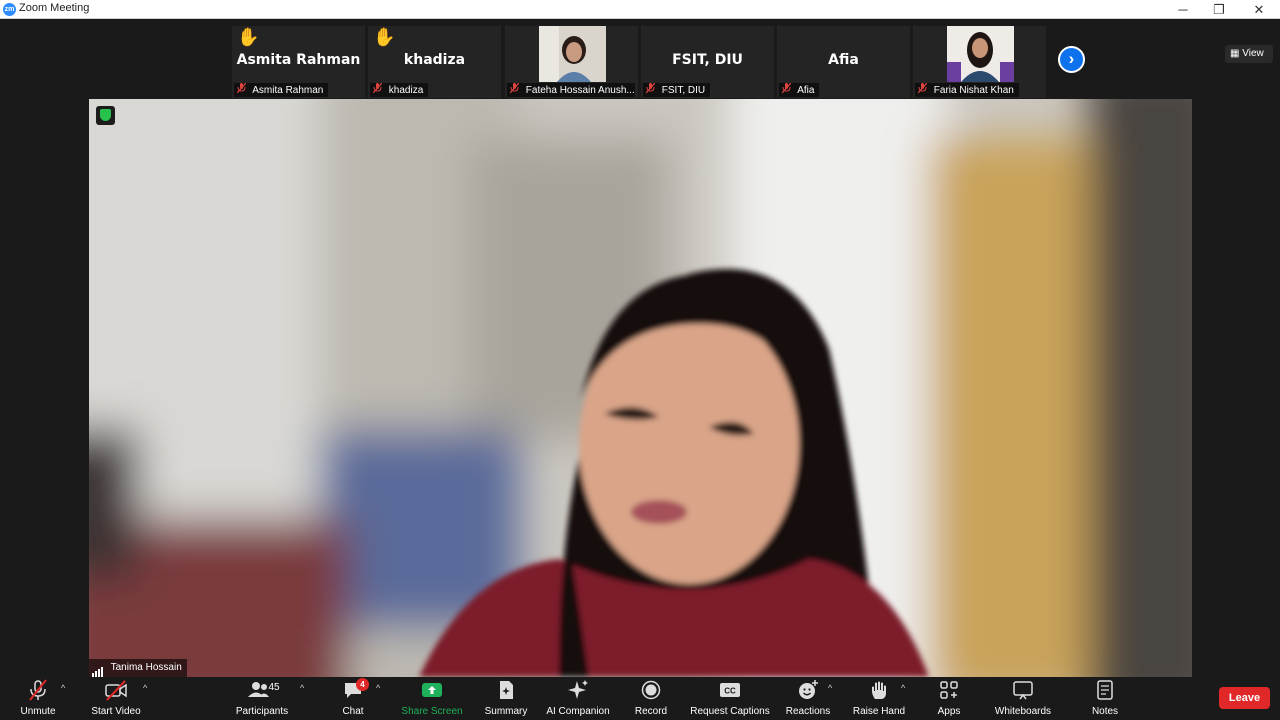 This screenshot has height=720, width=1280. I want to click on name-text: Asmita Rahman, so click(288, 90).